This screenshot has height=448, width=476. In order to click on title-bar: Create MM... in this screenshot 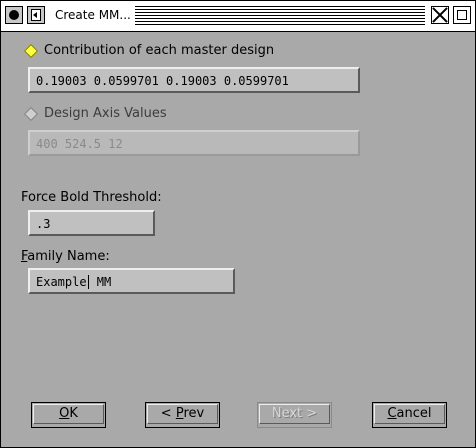, I will do `click(238, 16)`.